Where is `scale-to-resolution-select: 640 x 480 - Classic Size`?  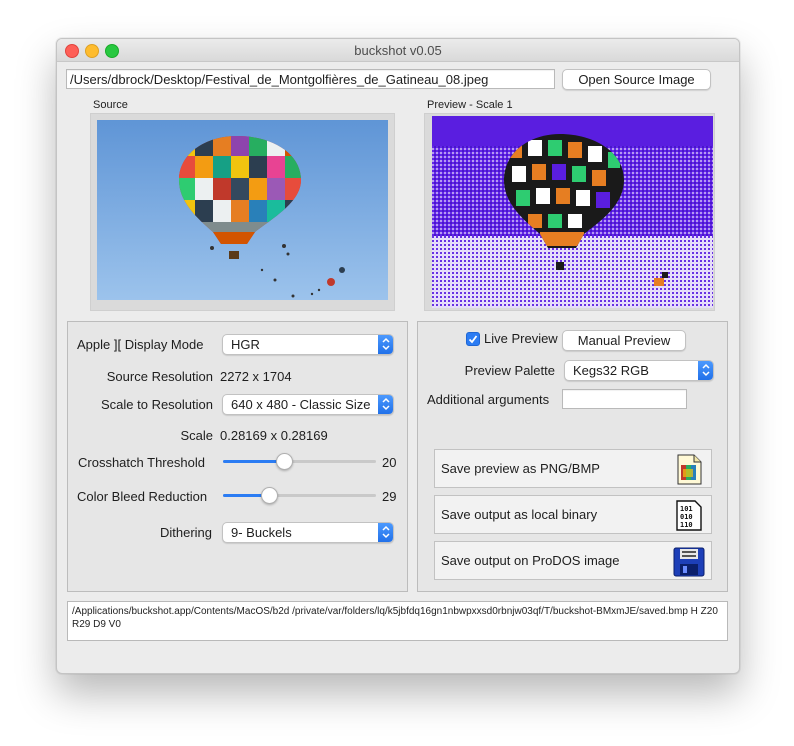 scale-to-resolution-select: 640 x 480 - Classic Size is located at coordinates (308, 404).